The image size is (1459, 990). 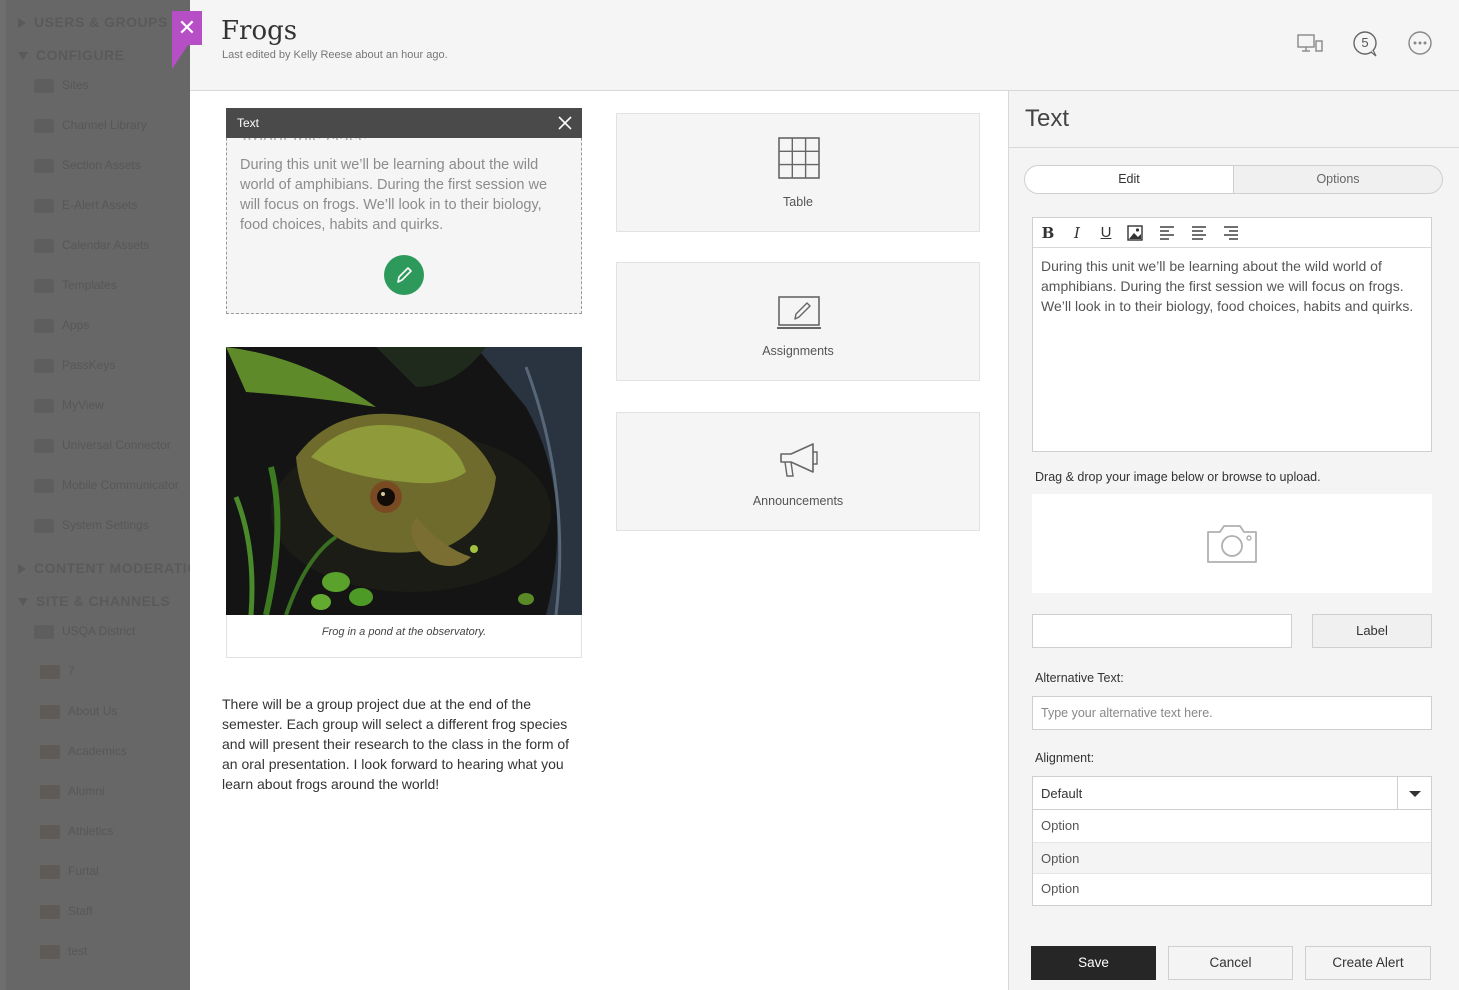 I want to click on sidebar-item-site: Alumni, so click(x=72, y=791).